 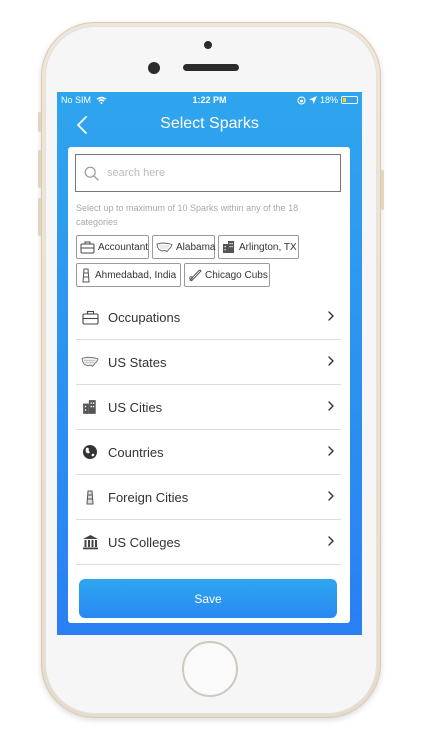 I want to click on status-right: 18%, so click(x=327, y=100).